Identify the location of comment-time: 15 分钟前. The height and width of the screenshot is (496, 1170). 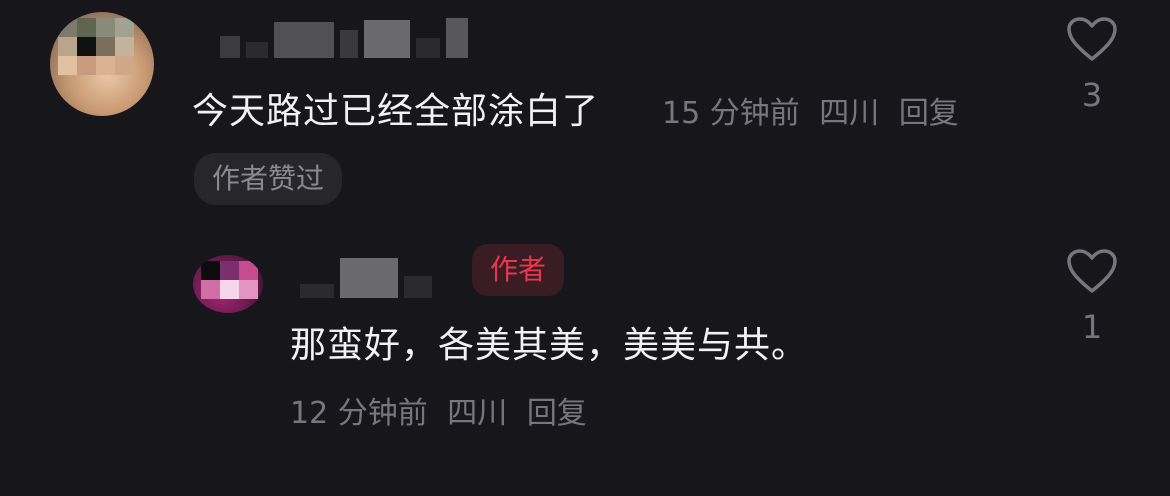
(731, 113).